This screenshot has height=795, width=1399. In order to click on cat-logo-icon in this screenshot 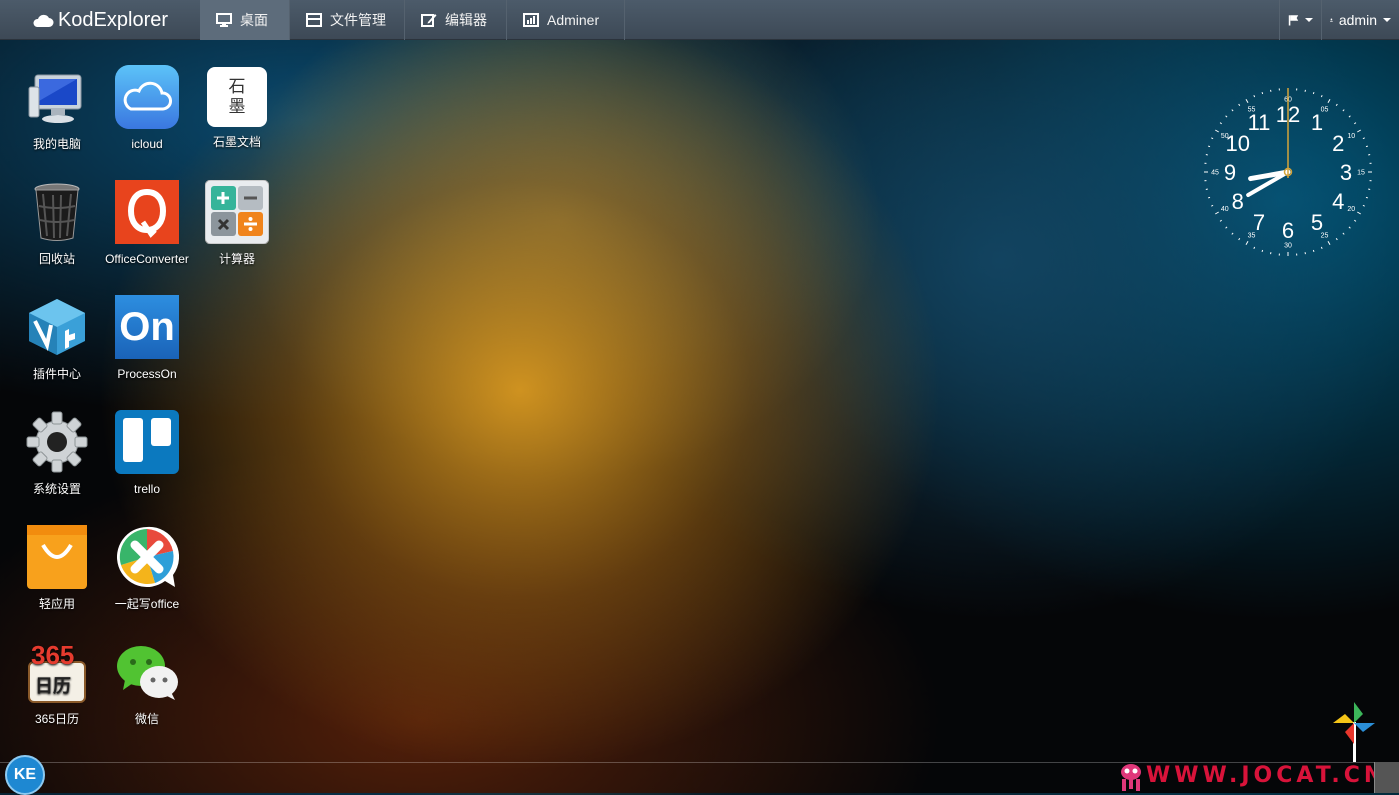, I will do `click(1131, 777)`.